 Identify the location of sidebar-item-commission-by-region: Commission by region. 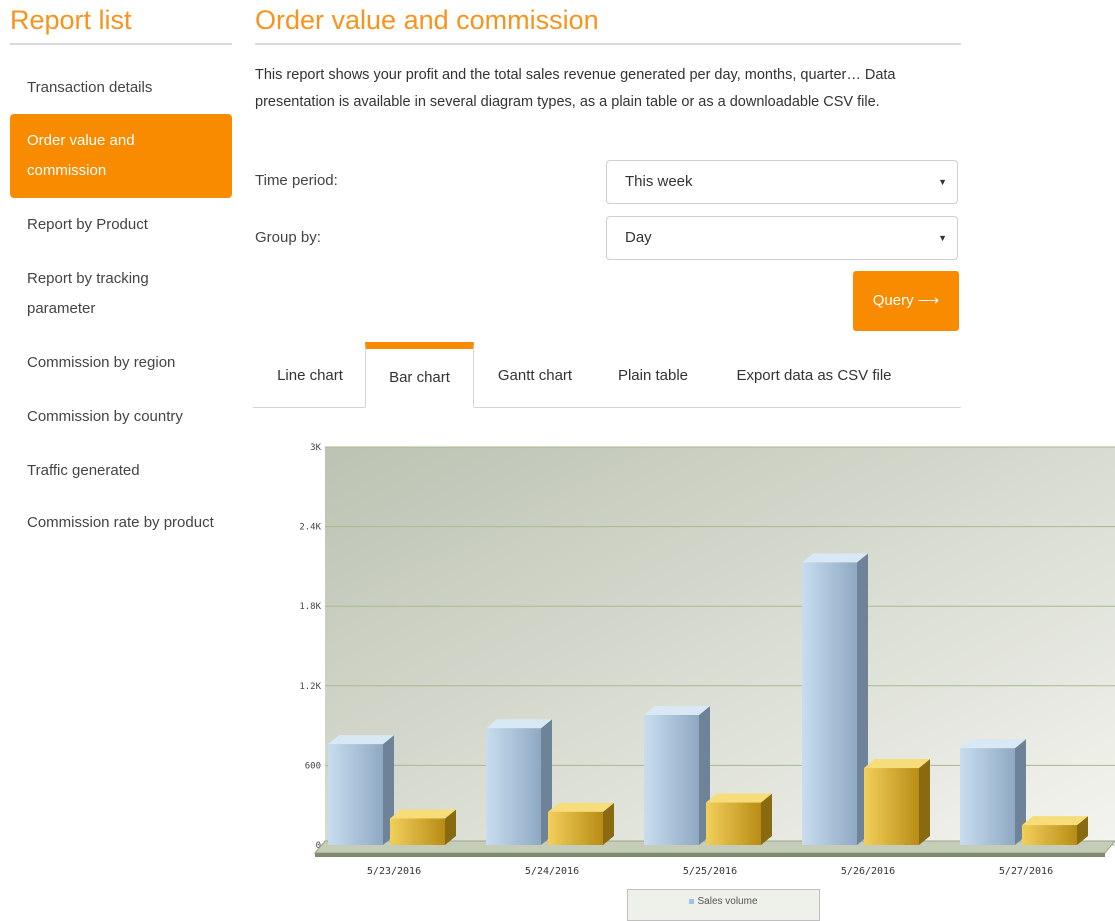
(121, 363).